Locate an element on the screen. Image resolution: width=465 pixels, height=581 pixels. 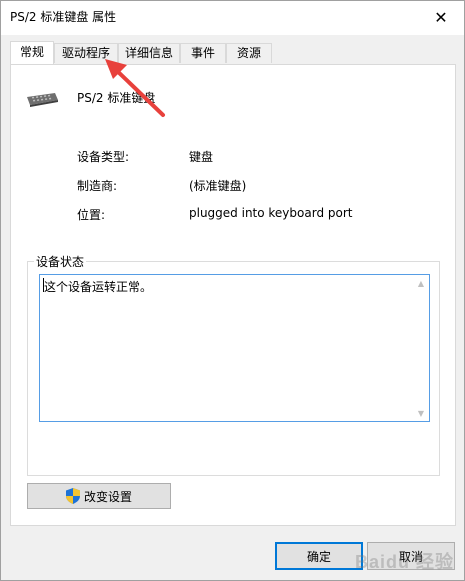
ok-button: 确定 is located at coordinates (319, 556).